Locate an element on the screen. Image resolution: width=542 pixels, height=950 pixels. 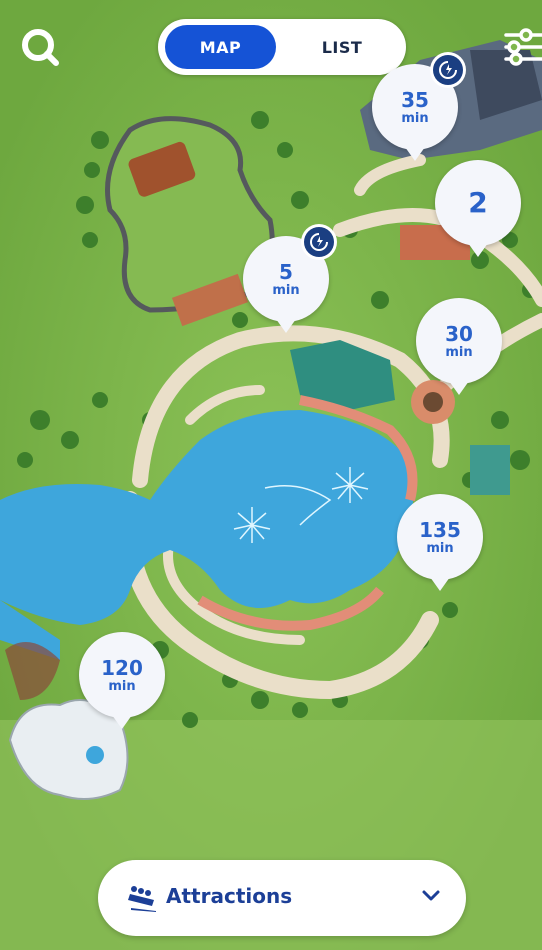
east-building is located at coordinates (490, 470).